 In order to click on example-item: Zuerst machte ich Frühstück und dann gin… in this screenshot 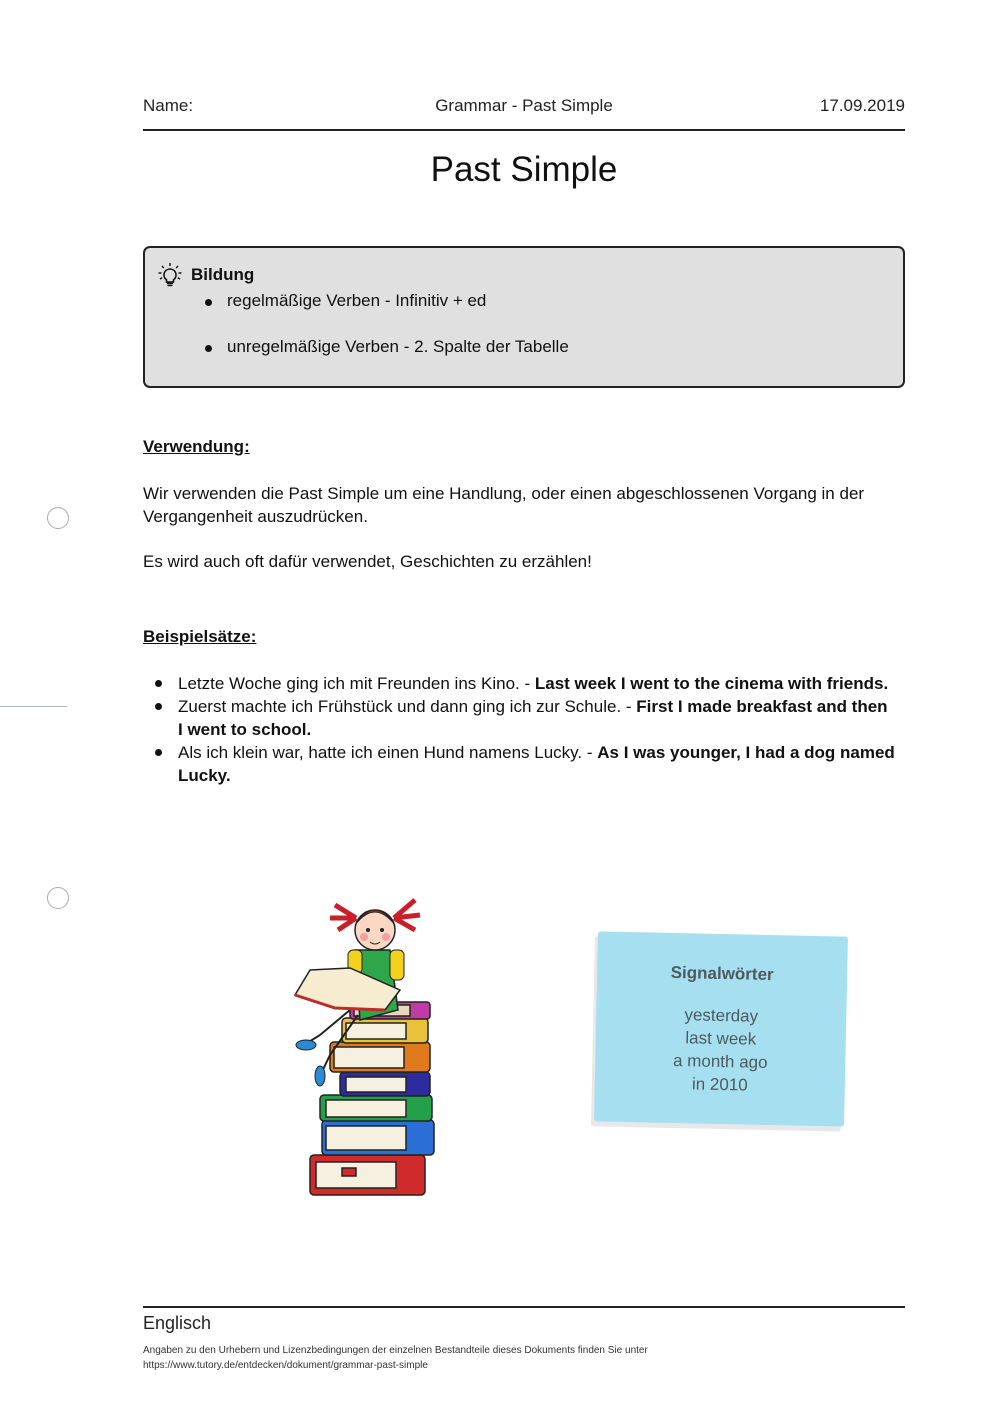, I will do `click(525, 718)`.